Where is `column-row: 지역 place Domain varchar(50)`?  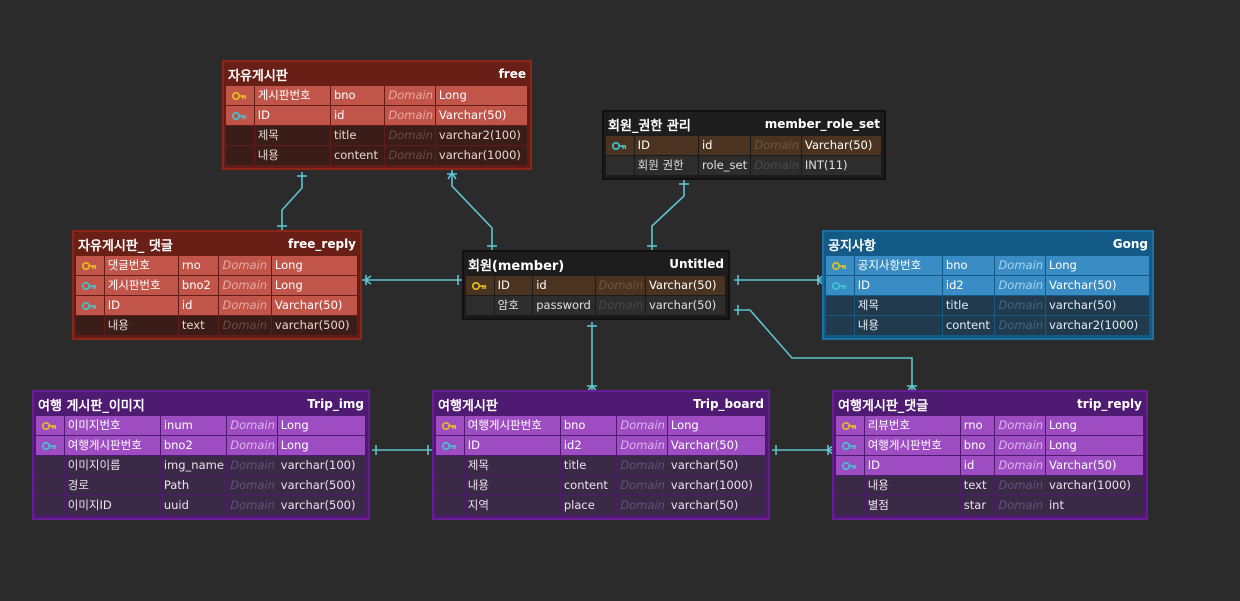
column-row: 지역 place Domain varchar(50) is located at coordinates (601, 506).